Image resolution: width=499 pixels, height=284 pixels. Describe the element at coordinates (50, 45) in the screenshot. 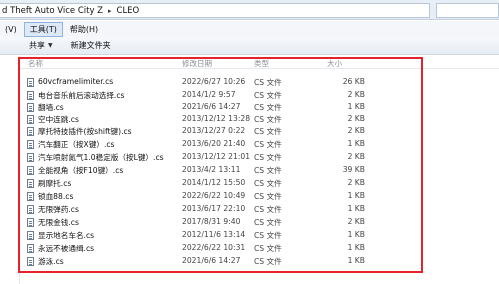

I see `chevron-down-icon: ▼` at that location.